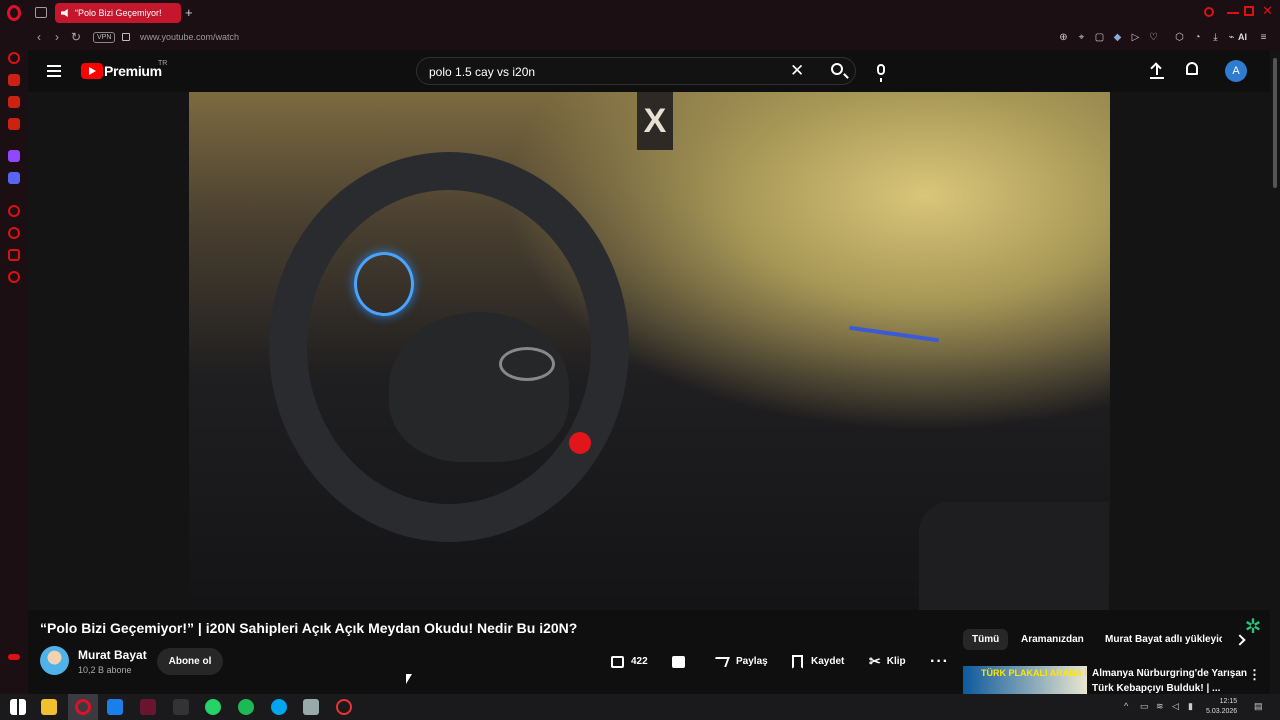 This screenshot has height=720, width=1280. What do you see at coordinates (629, 661) in the screenshot?
I see `like-button: 422` at bounding box center [629, 661].